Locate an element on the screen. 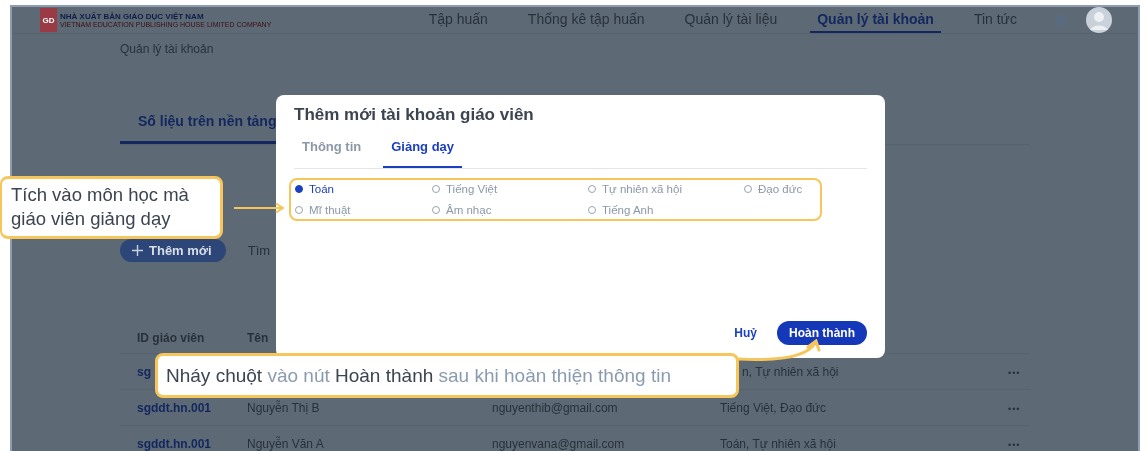 This screenshot has width=1148, height=451. teacher-id: sg is located at coordinates (144, 371).